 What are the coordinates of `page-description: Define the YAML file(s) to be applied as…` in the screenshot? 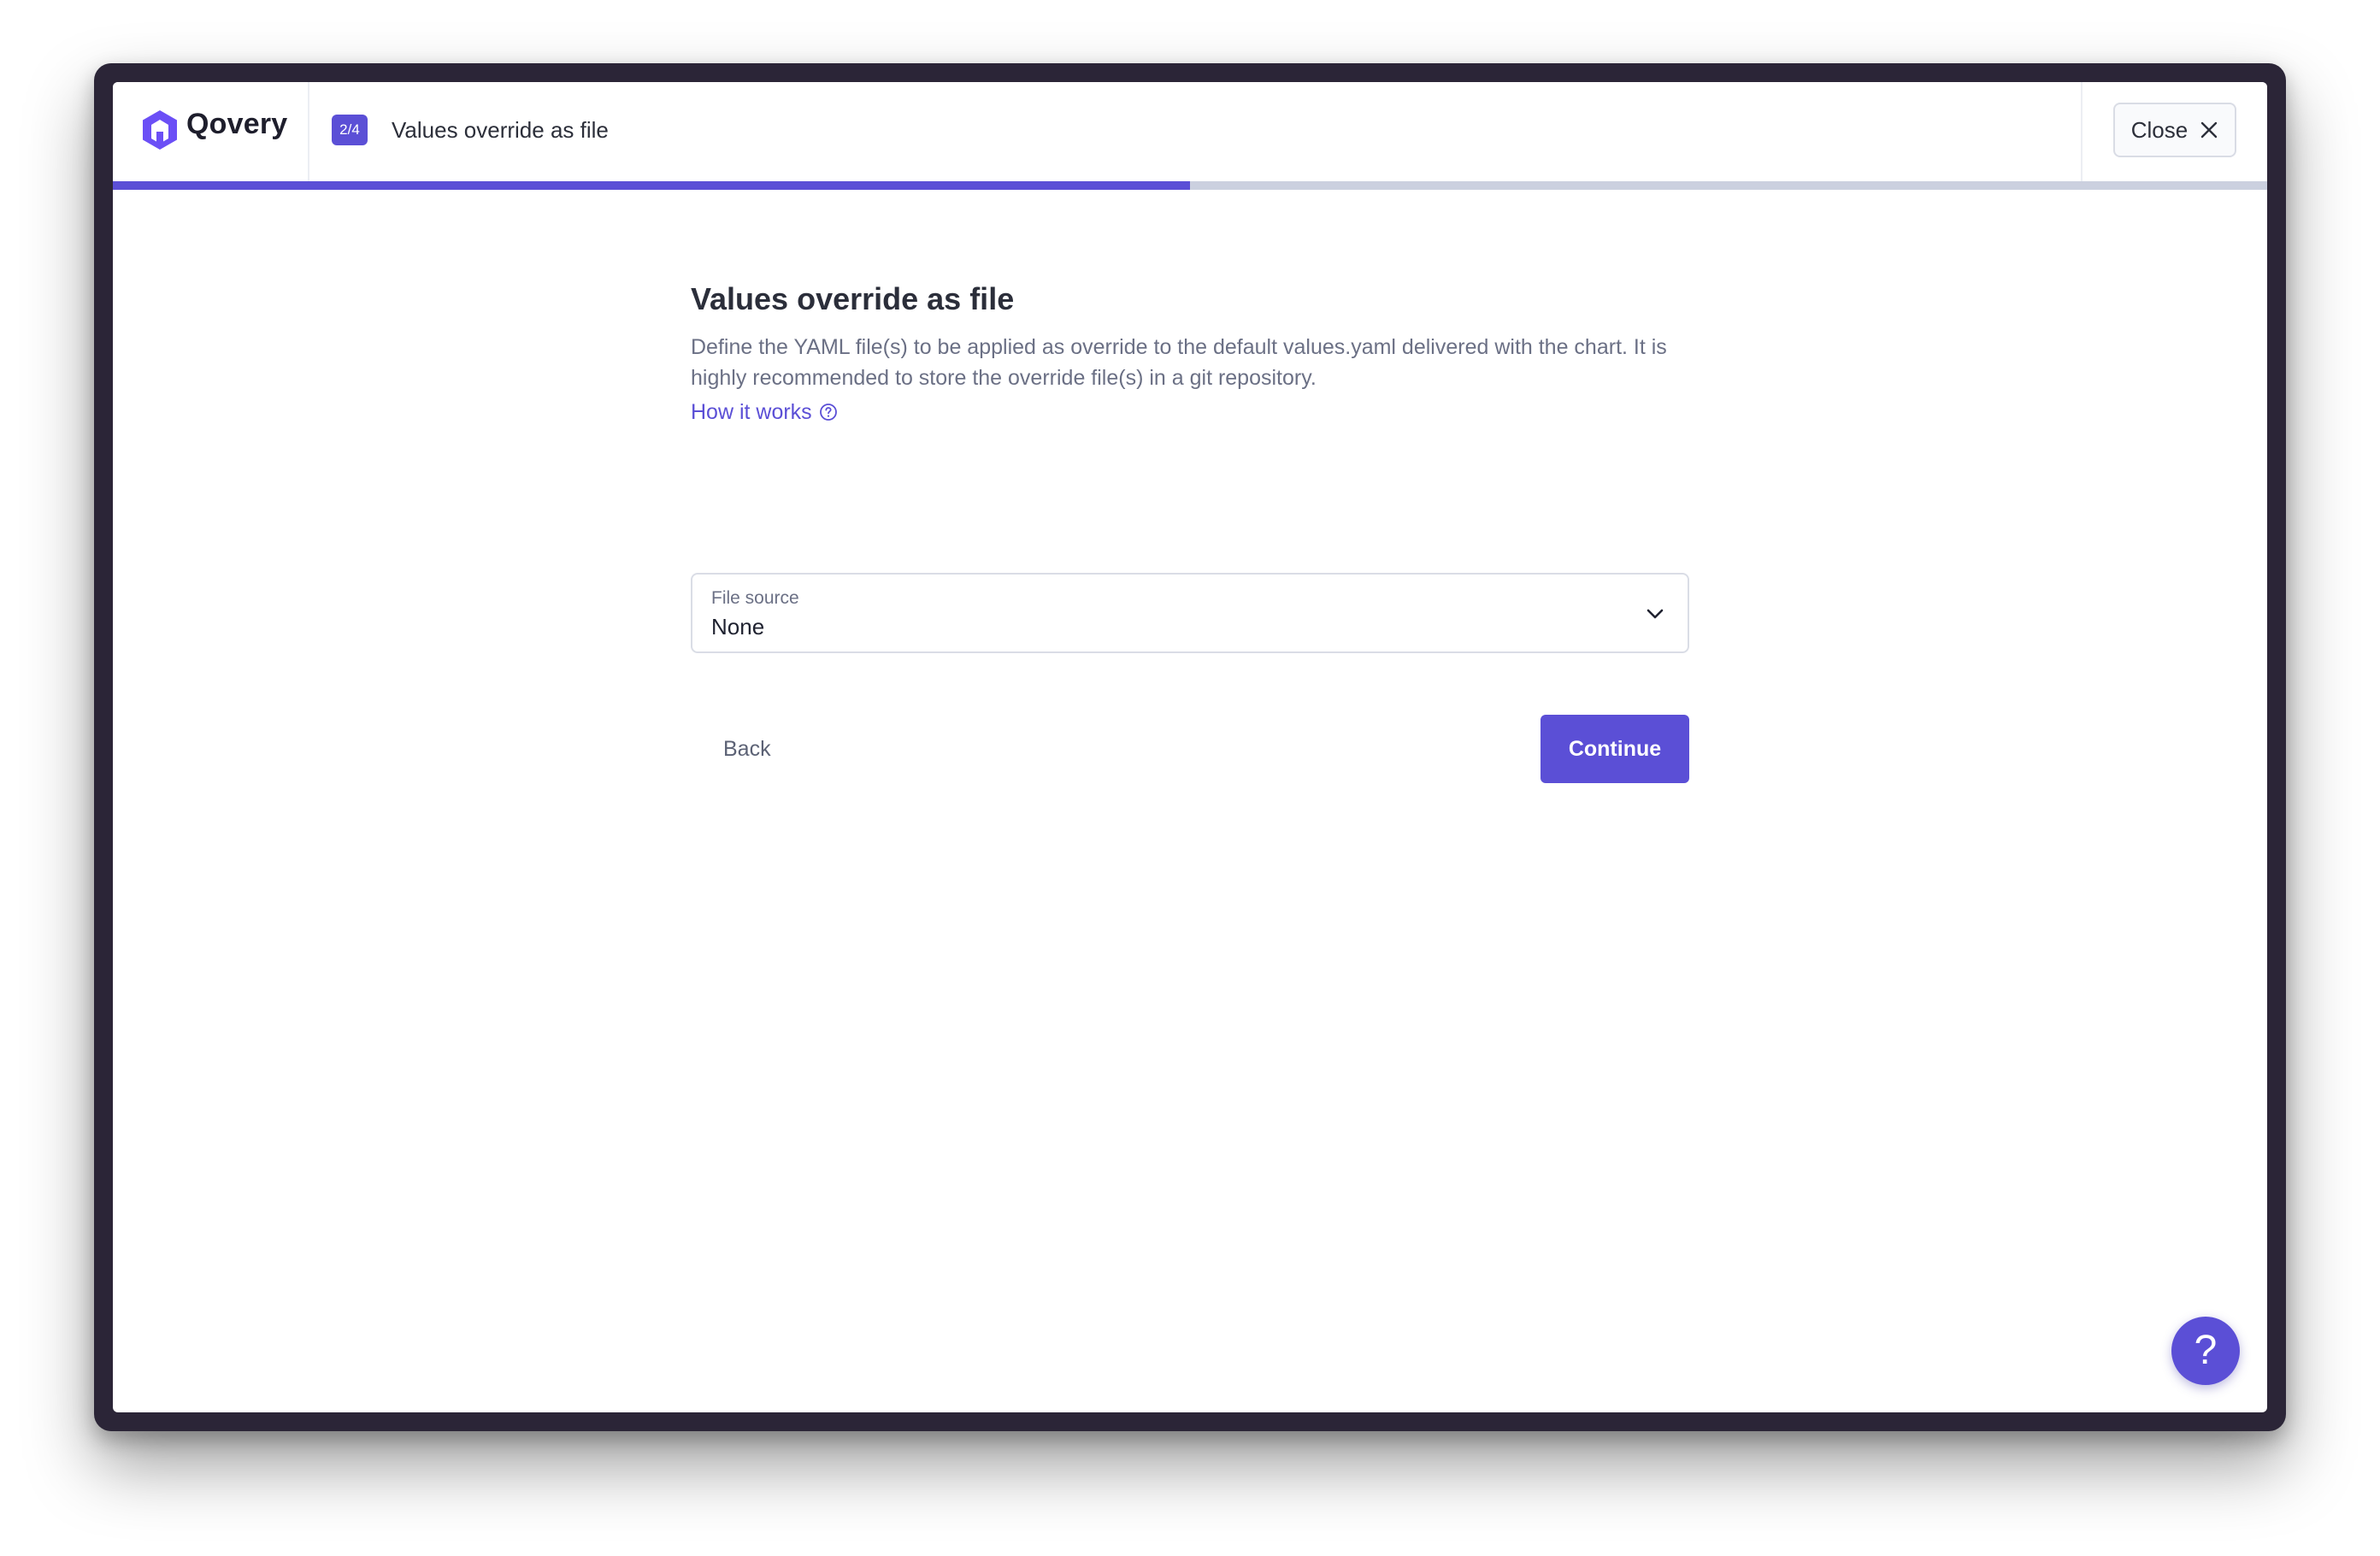 It's located at (1179, 362).